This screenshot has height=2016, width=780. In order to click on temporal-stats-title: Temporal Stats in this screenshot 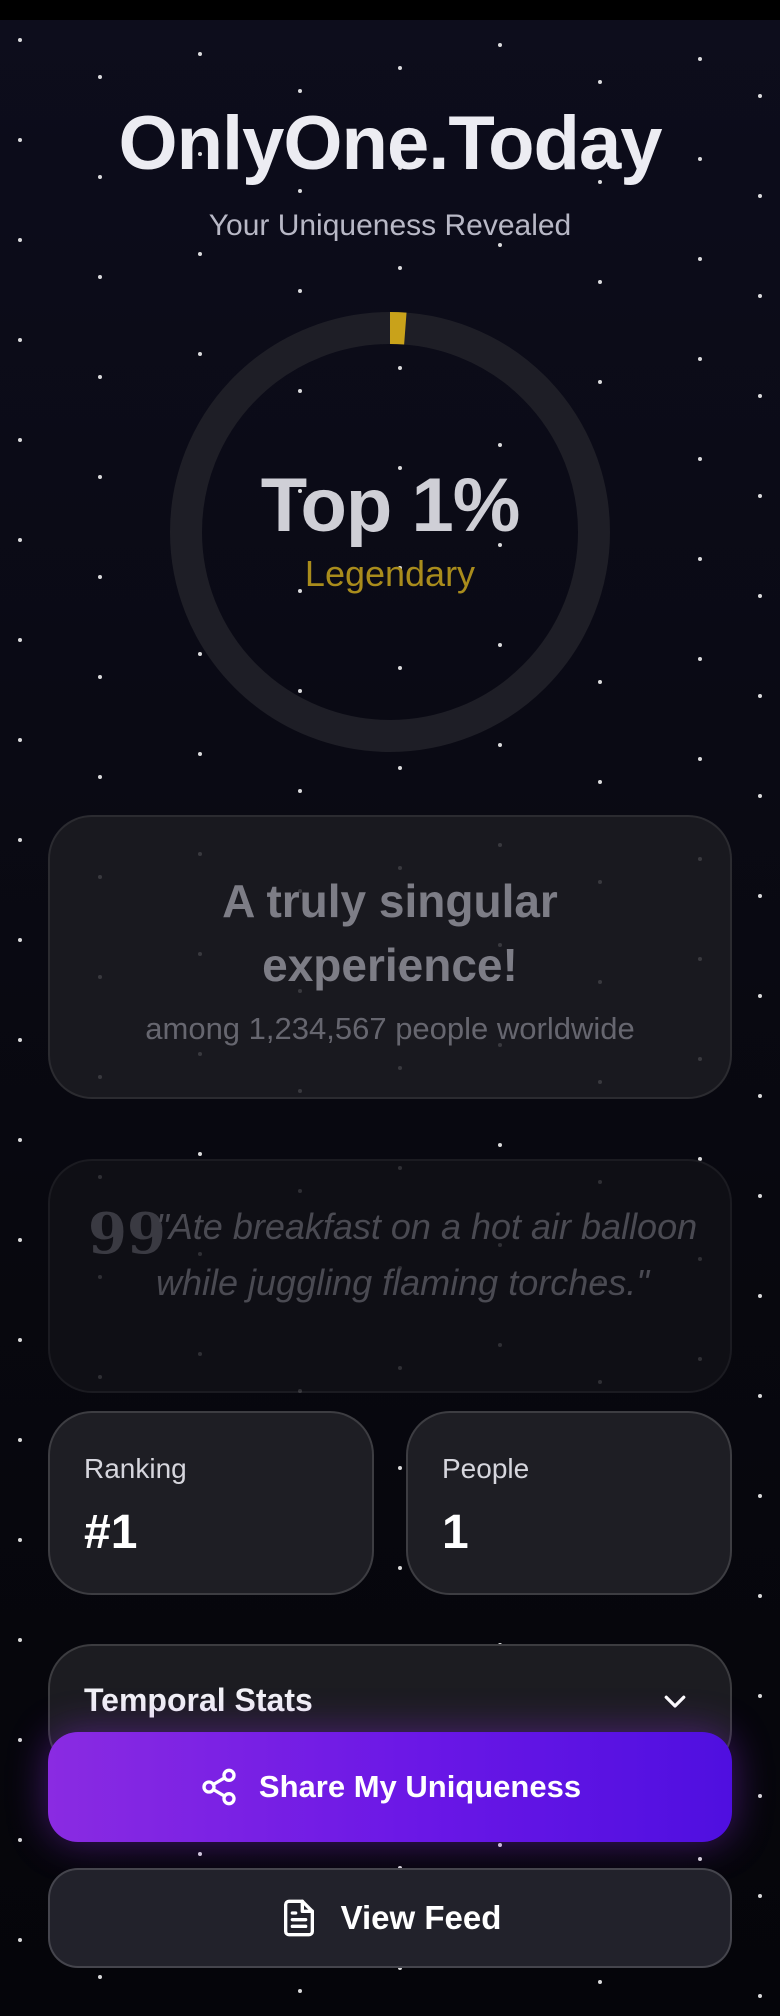, I will do `click(198, 1700)`.